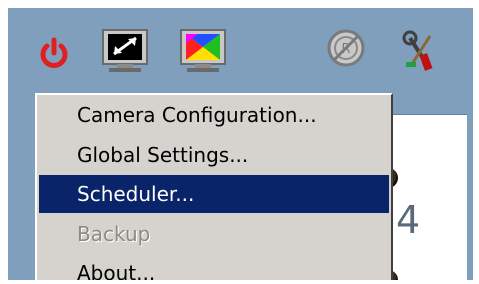 This screenshot has width=479, height=284. I want to click on monitor-color-icon, so click(203, 51).